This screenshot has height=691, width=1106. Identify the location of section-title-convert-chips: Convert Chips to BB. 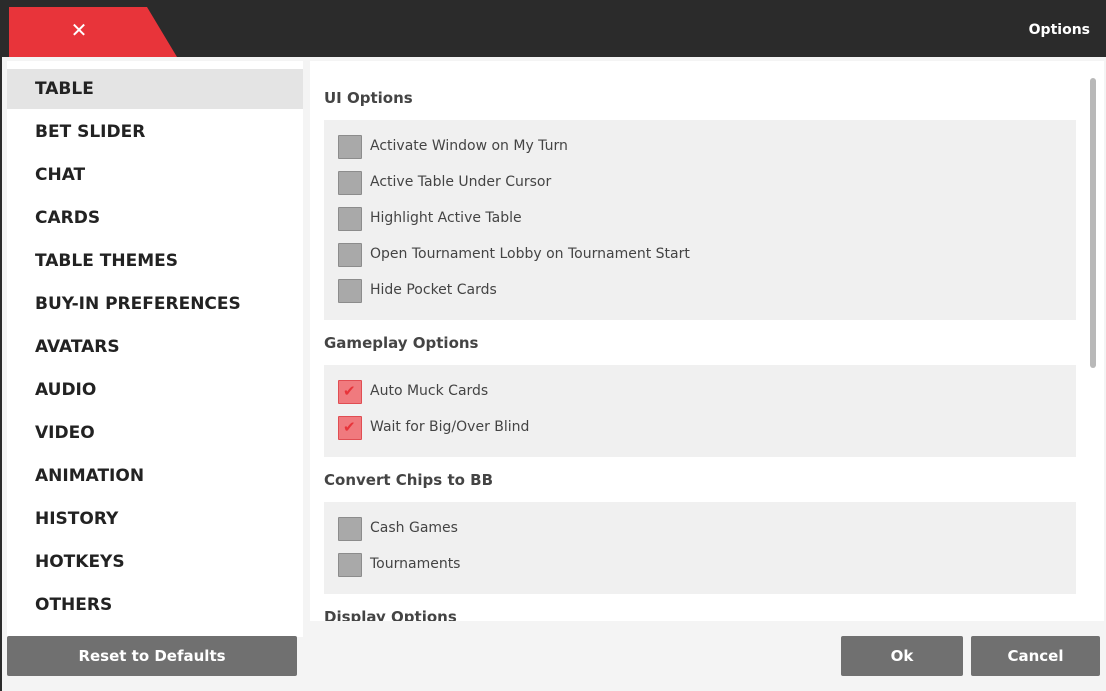
(409, 480).